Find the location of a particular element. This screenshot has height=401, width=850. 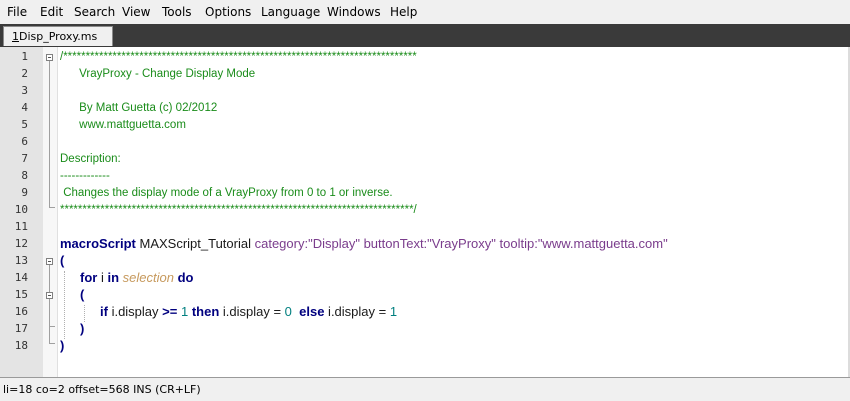

menu-help: Help is located at coordinates (403, 12).